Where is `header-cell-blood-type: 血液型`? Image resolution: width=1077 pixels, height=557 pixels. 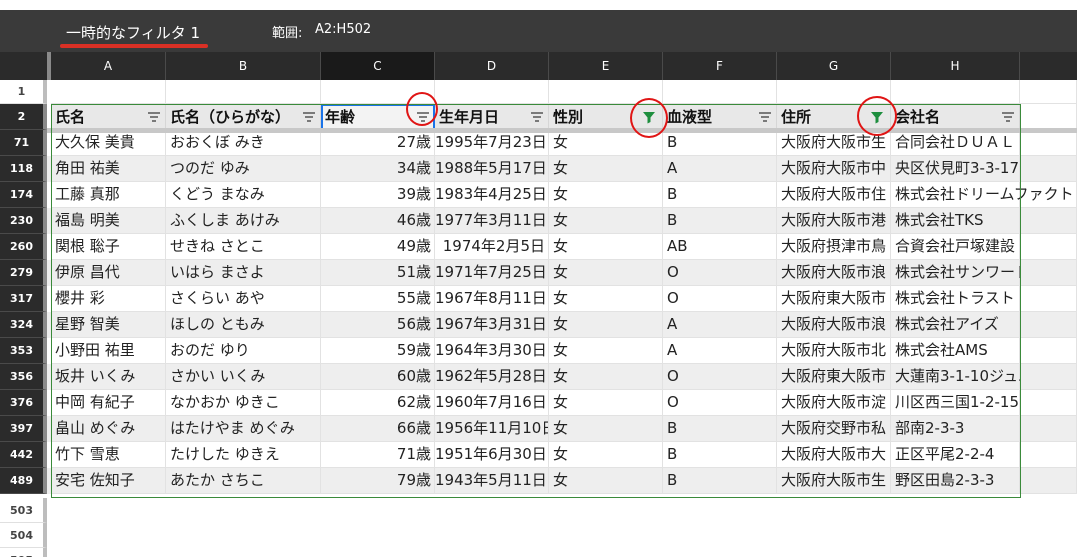
header-cell-blood-type: 血液型 is located at coordinates (720, 117).